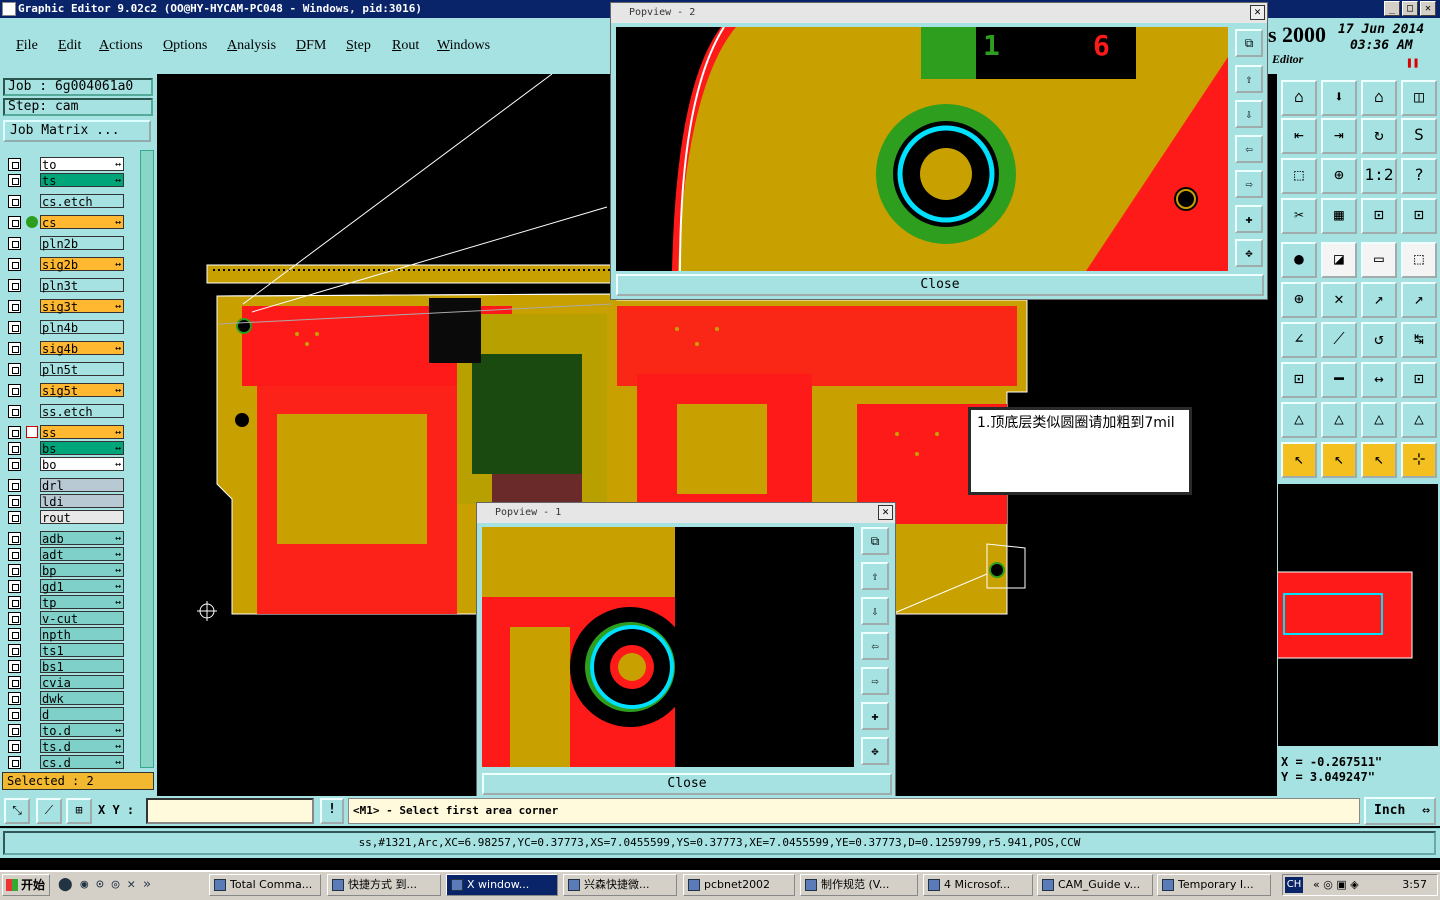 This screenshot has height=900, width=1440. Describe the element at coordinates (1358, 615) in the screenshot. I see `overview-panel` at that location.